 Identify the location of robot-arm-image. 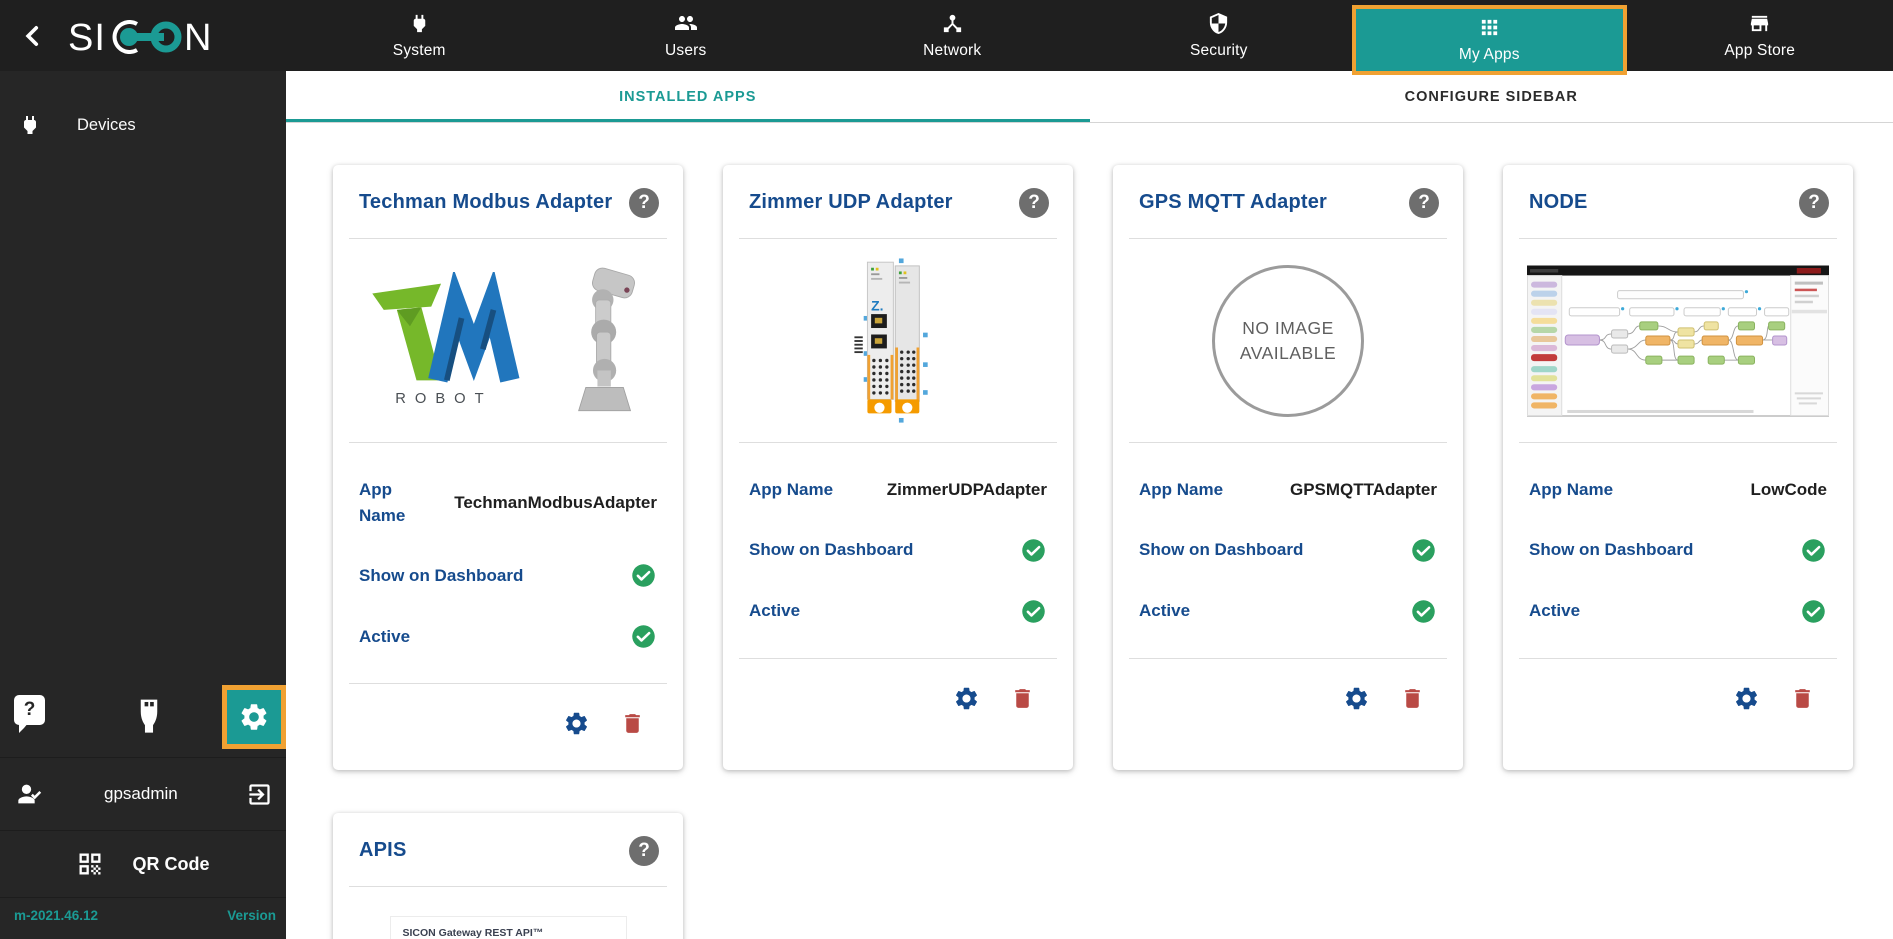
(606, 339).